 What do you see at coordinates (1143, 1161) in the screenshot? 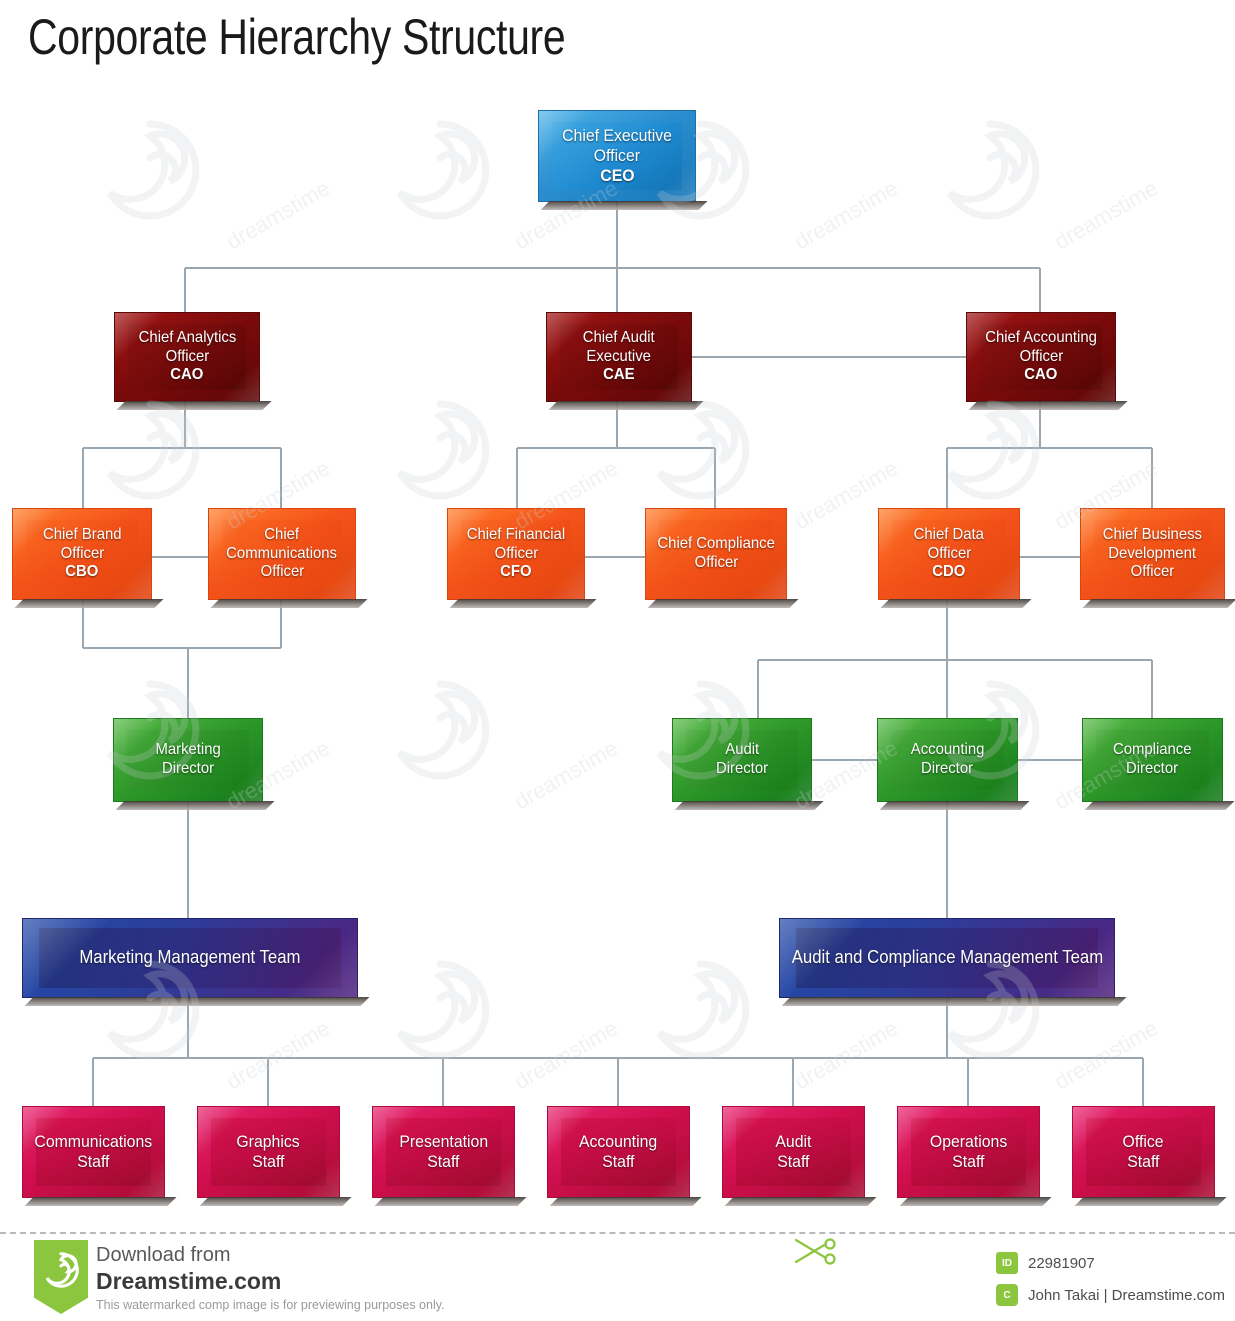
I see `node-office-staff-line2: Staff` at bounding box center [1143, 1161].